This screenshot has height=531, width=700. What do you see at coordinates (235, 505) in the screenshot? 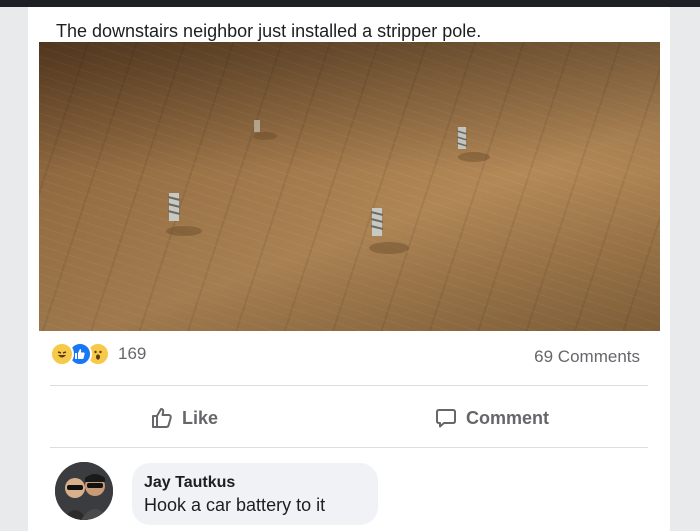
I see `comment-text: Hook a car battery to it` at bounding box center [235, 505].